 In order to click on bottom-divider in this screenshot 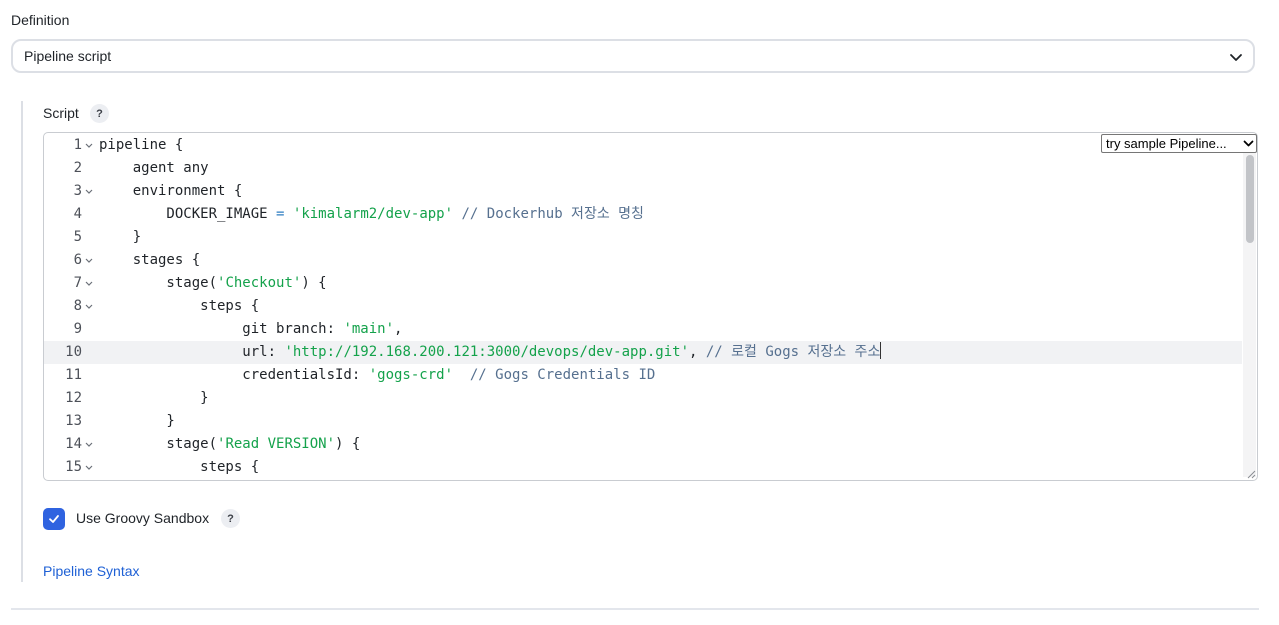, I will do `click(635, 609)`.